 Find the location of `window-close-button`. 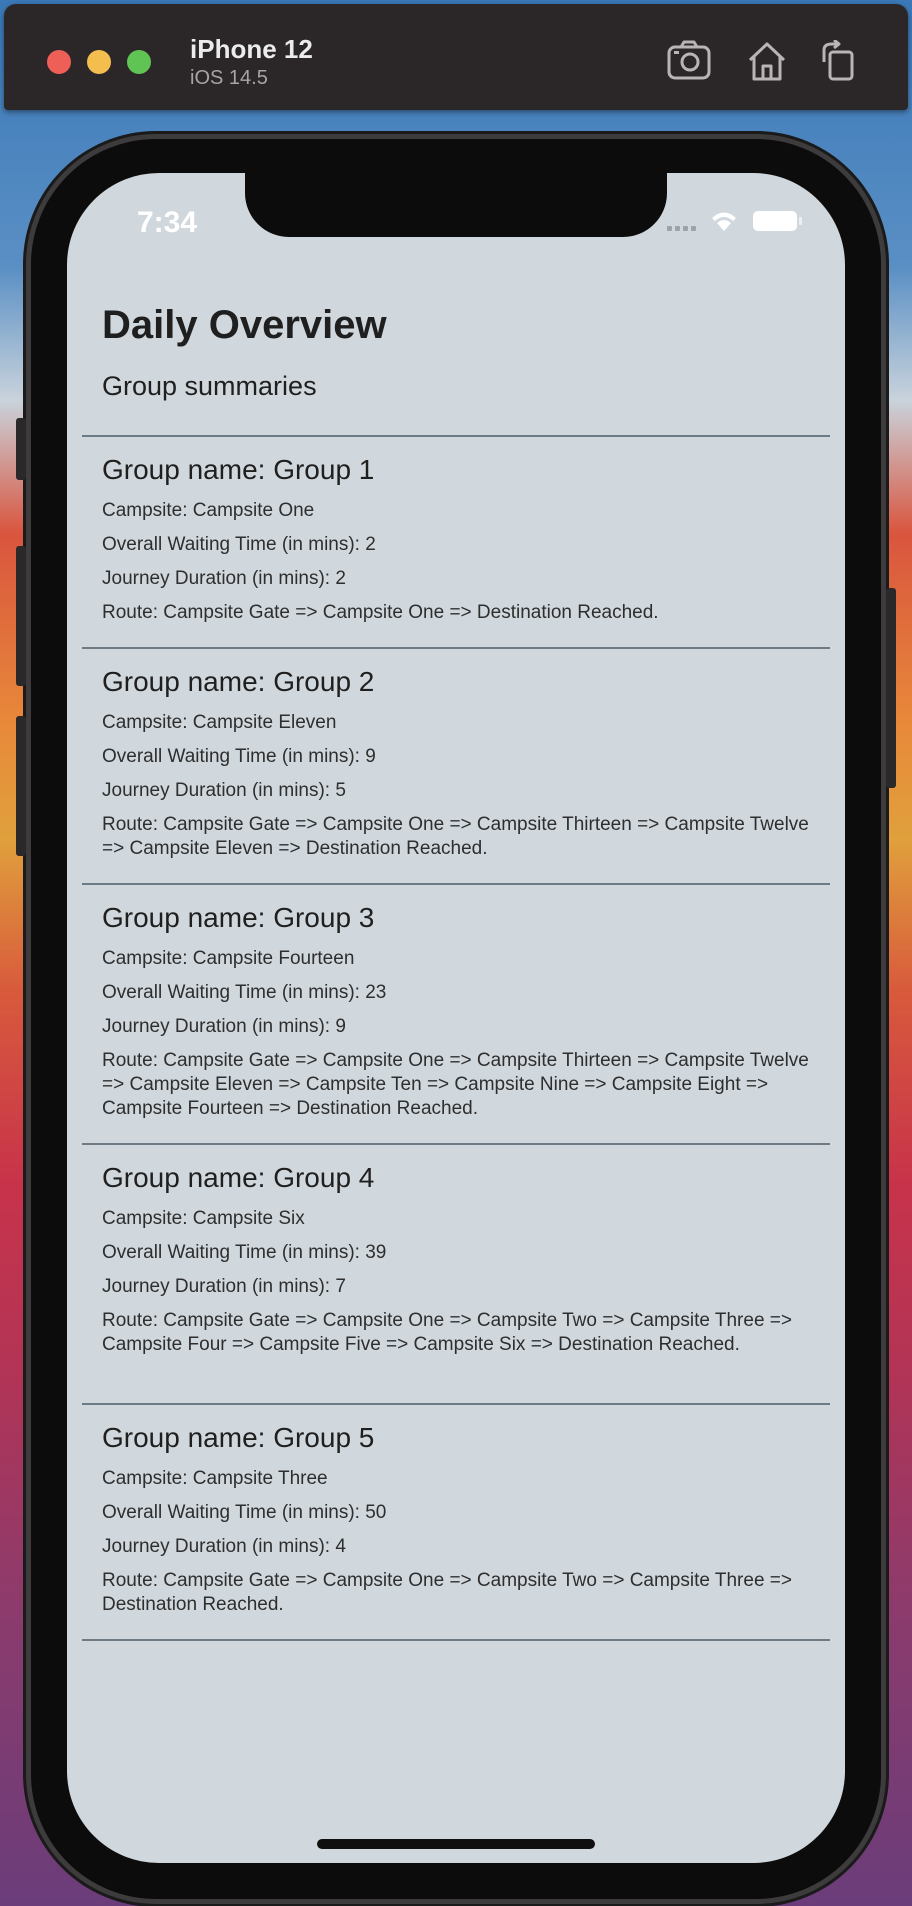

window-close-button is located at coordinates (59, 62).